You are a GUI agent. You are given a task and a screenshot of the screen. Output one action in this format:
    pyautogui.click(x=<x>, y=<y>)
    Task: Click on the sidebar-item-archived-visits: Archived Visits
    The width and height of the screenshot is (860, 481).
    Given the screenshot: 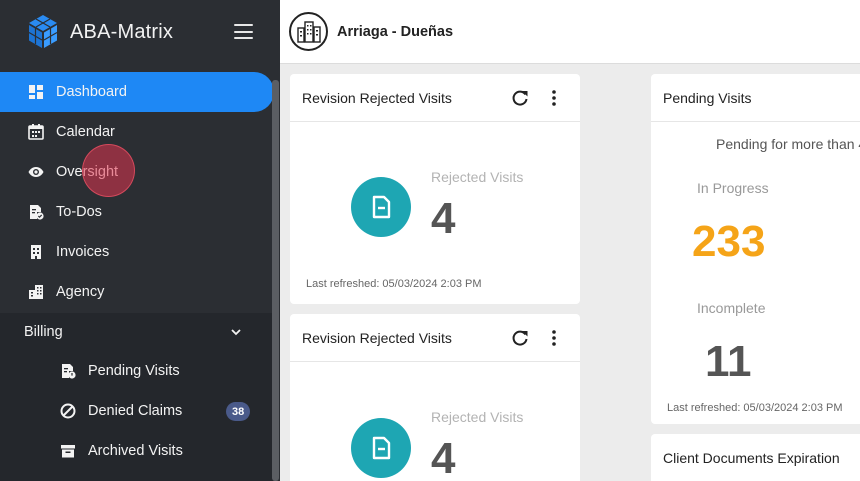 What is the action you would take?
    pyautogui.click(x=137, y=451)
    